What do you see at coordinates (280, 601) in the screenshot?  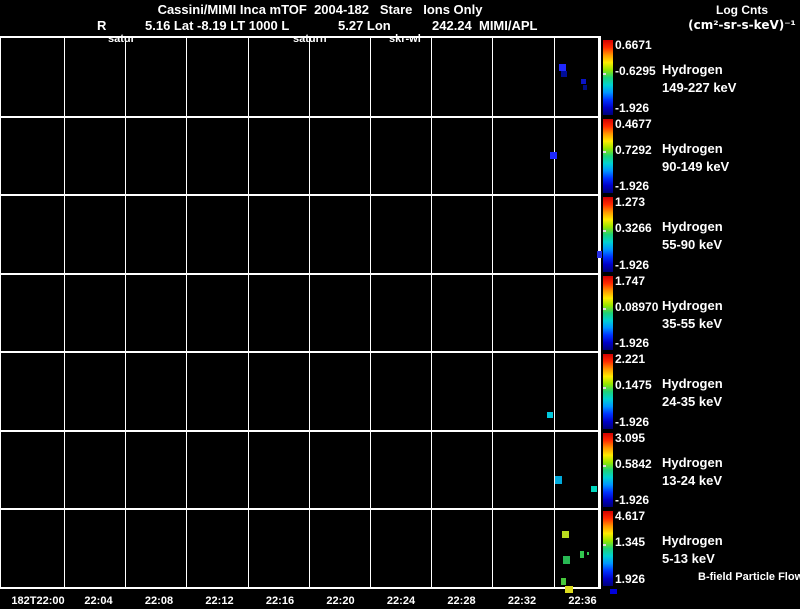 I see `x-tick-label: 22:16` at bounding box center [280, 601].